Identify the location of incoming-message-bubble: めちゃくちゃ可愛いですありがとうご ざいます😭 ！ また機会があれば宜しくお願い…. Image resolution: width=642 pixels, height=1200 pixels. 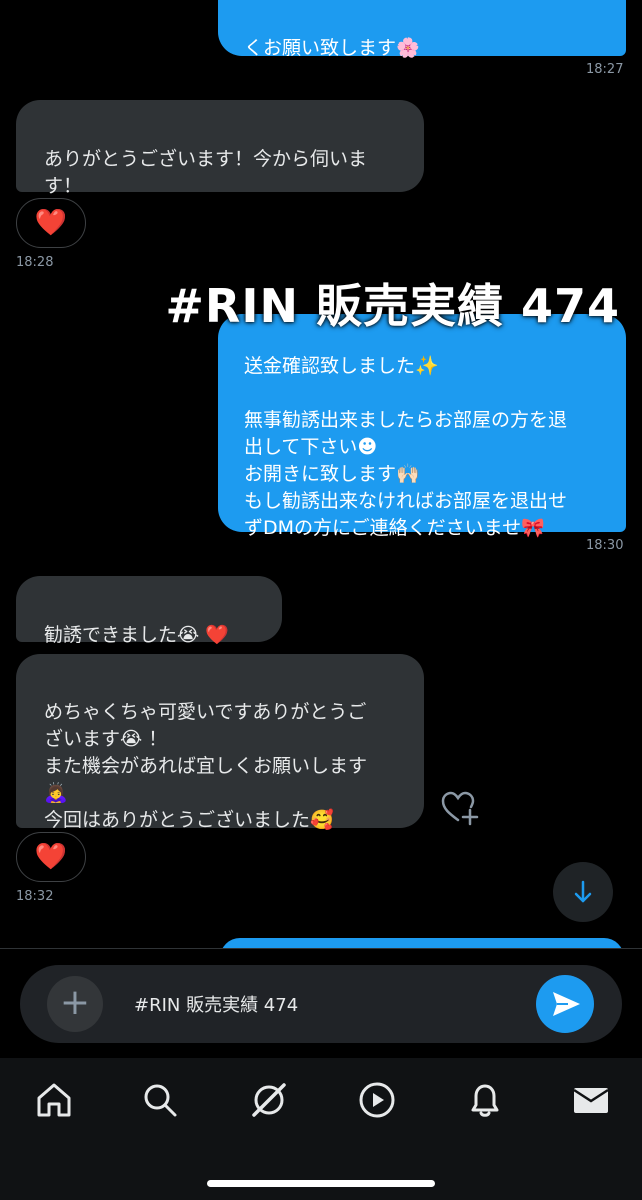
(220, 742).